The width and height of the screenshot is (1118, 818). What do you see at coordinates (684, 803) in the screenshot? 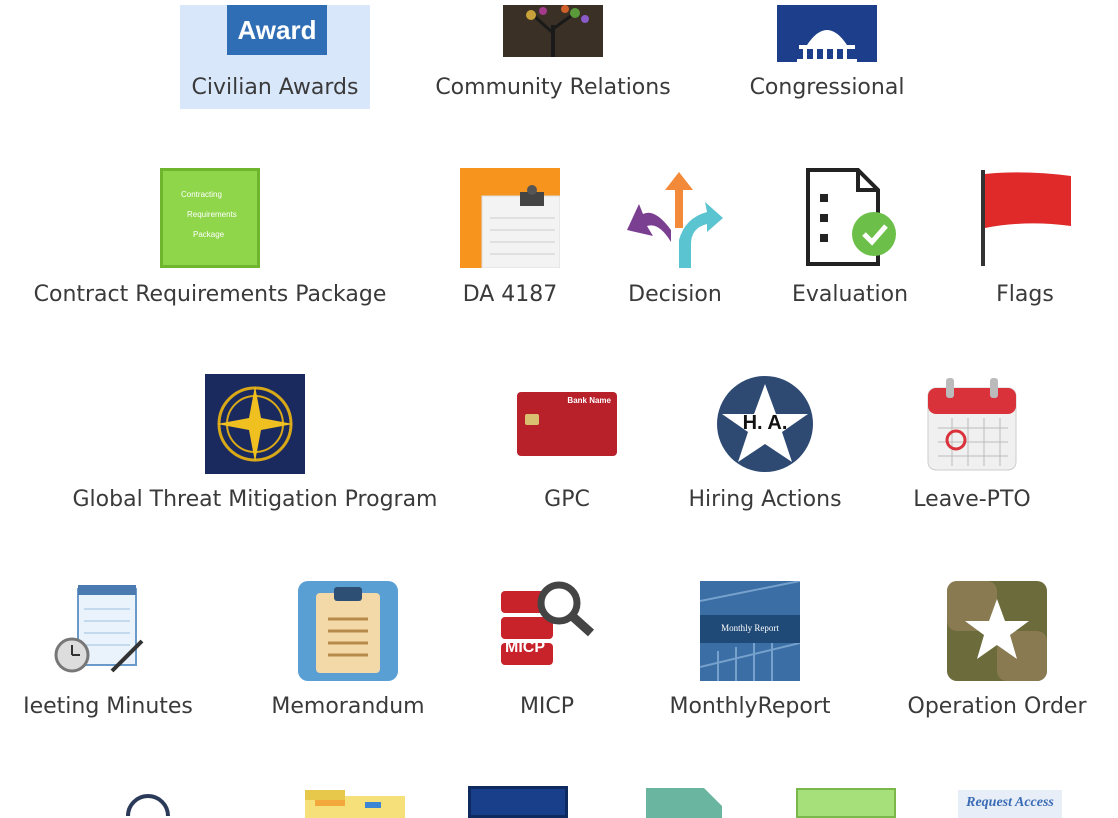
I see `document-icon` at bounding box center [684, 803].